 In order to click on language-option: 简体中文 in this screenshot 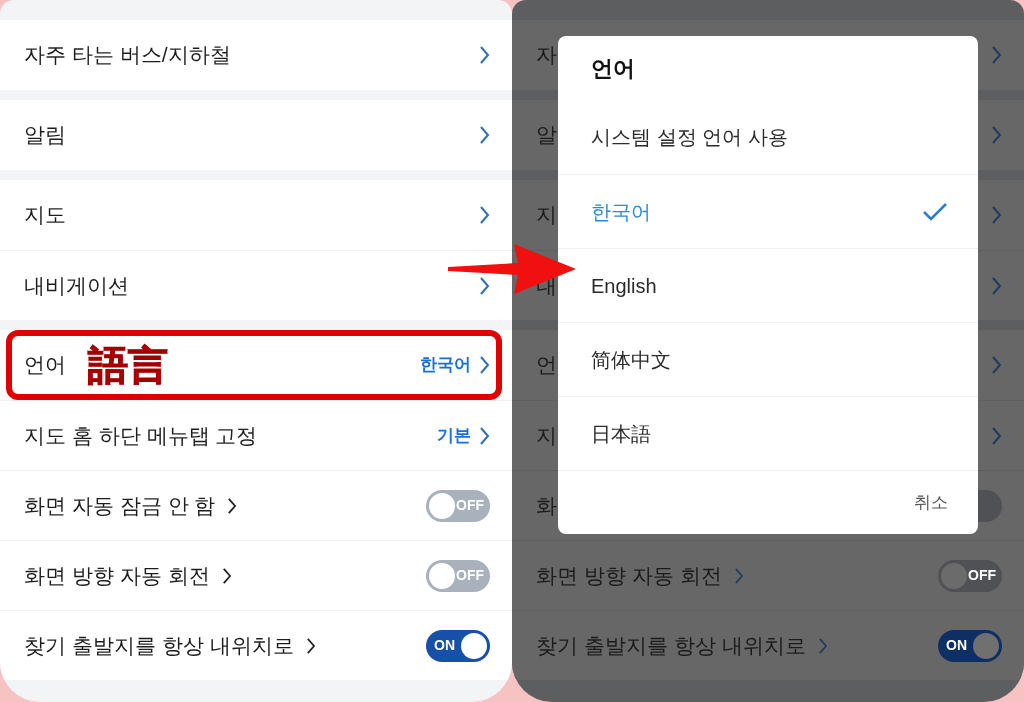, I will do `click(768, 359)`.